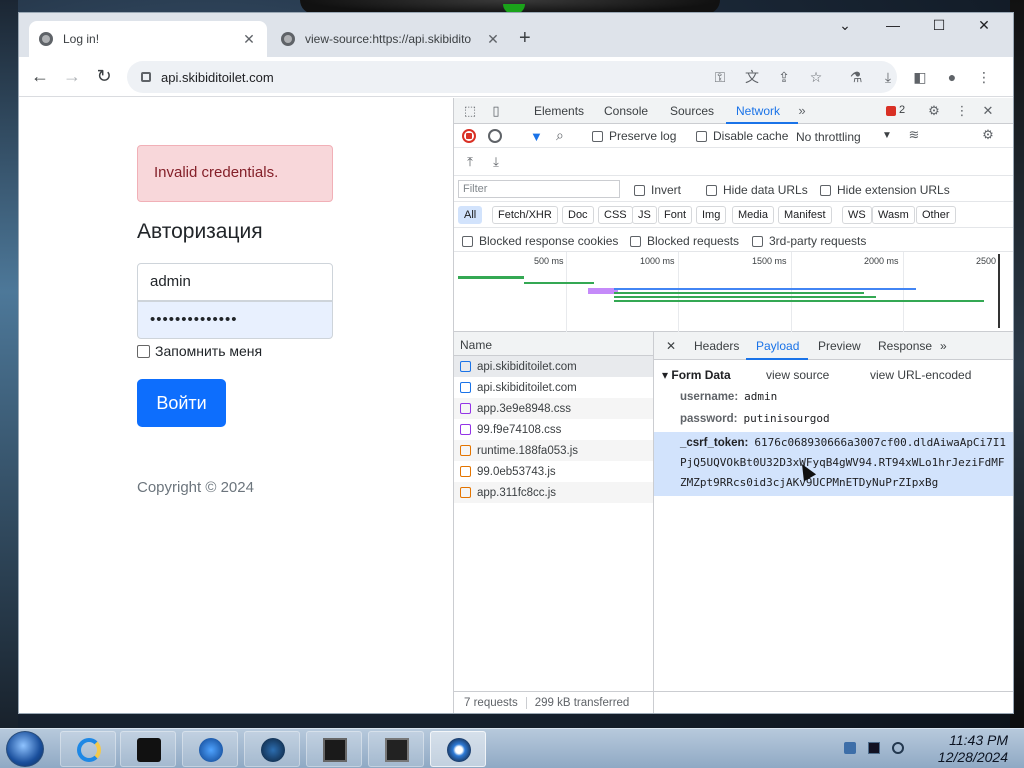  I want to click on close-devtools-icon: ✕, so click(988, 111).